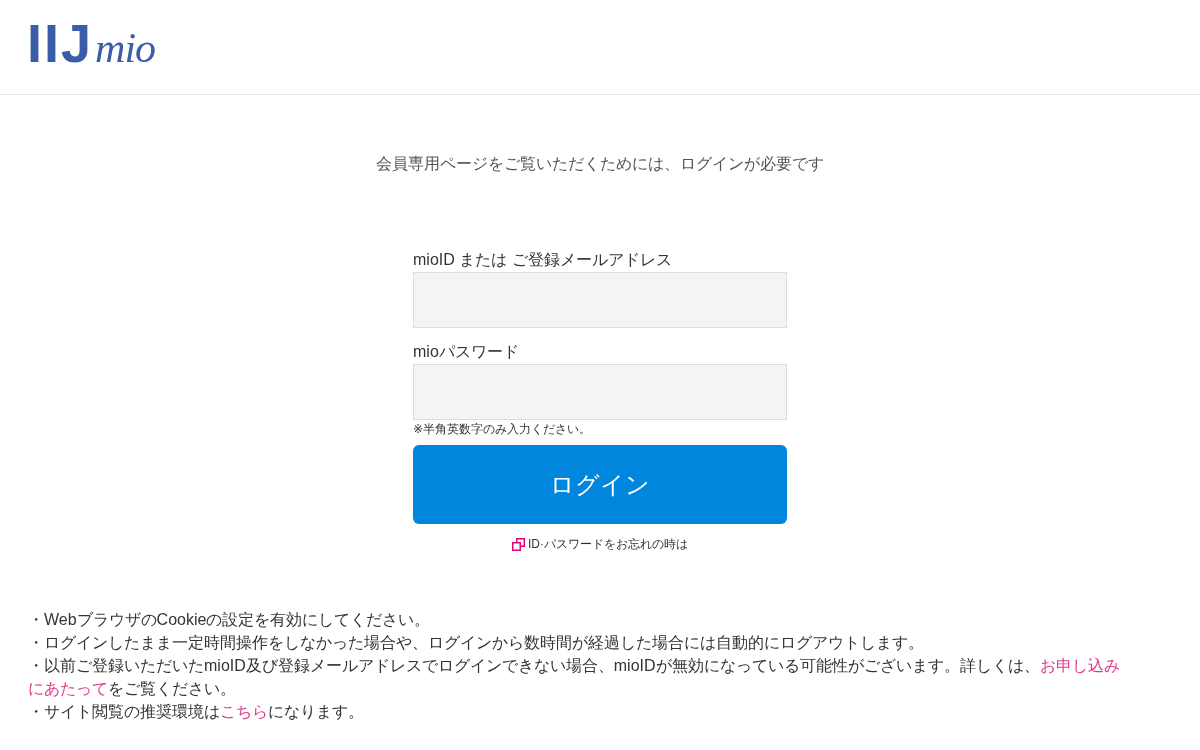 The height and width of the screenshot is (750, 1200). I want to click on notice-text: ・WebブラウザのCookieの設定を有効にしてください。, so click(230, 620).